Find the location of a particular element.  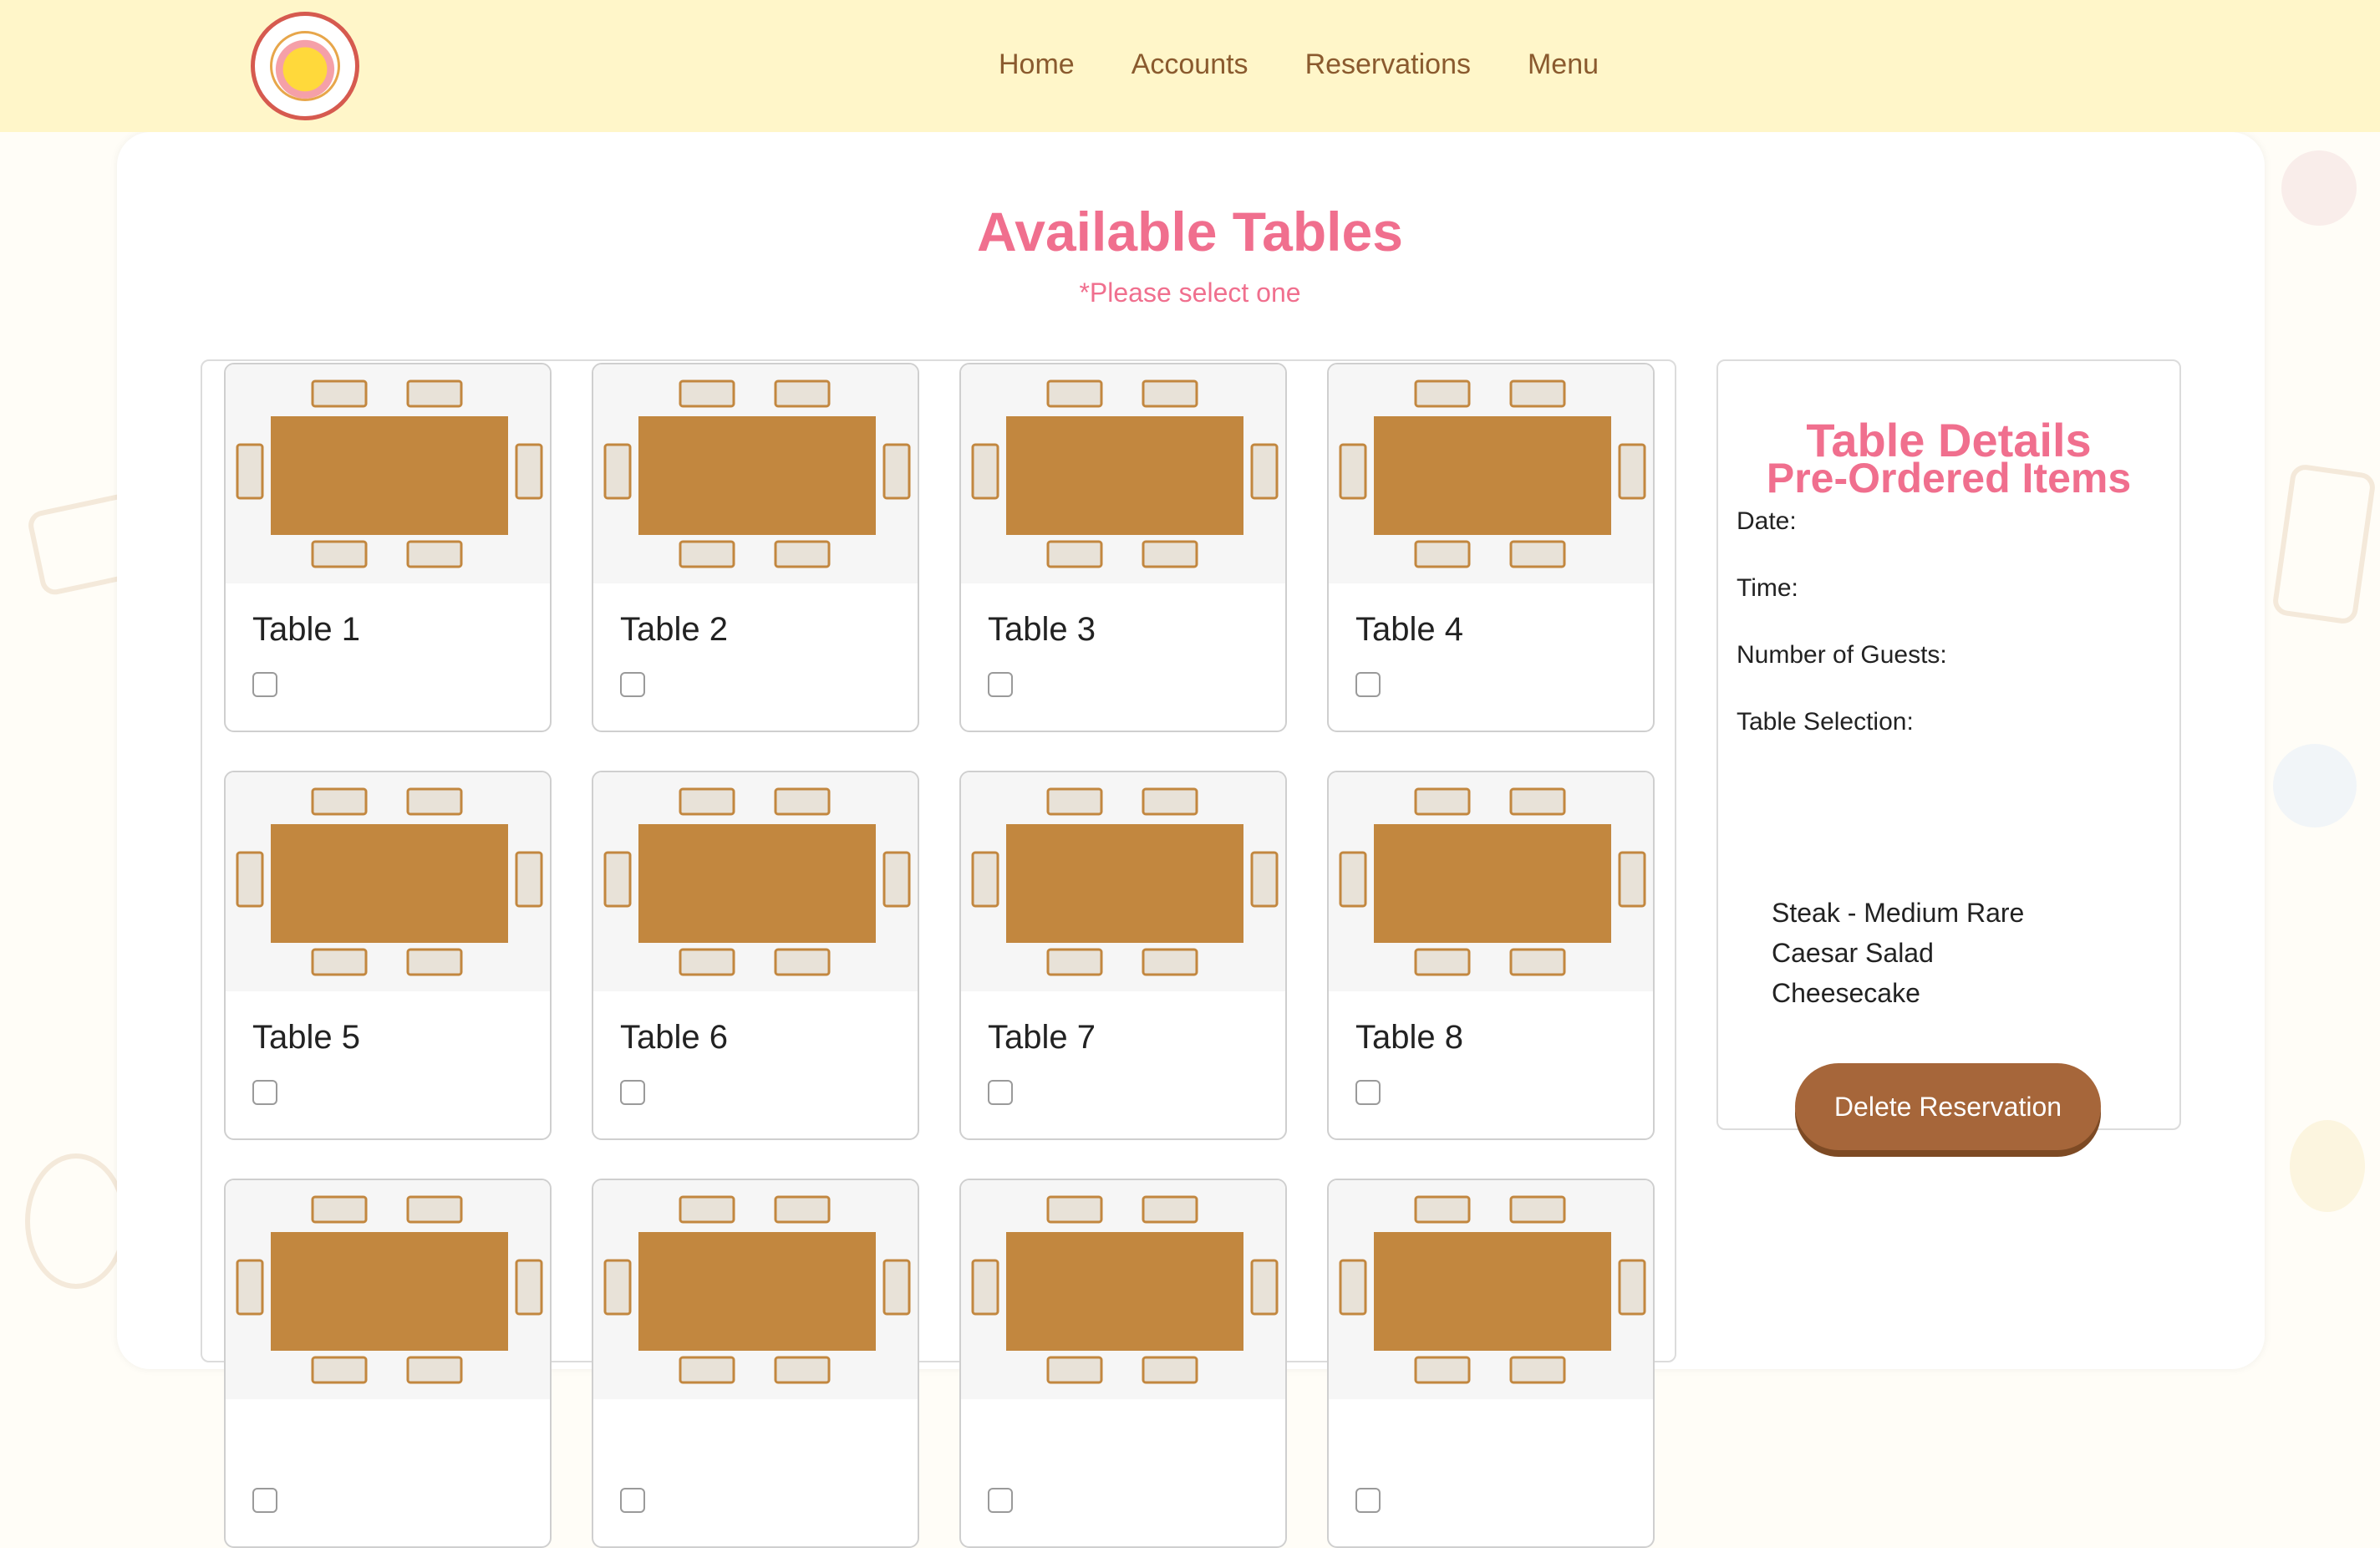

page-subtitle: *Please select one is located at coordinates (1190, 293).